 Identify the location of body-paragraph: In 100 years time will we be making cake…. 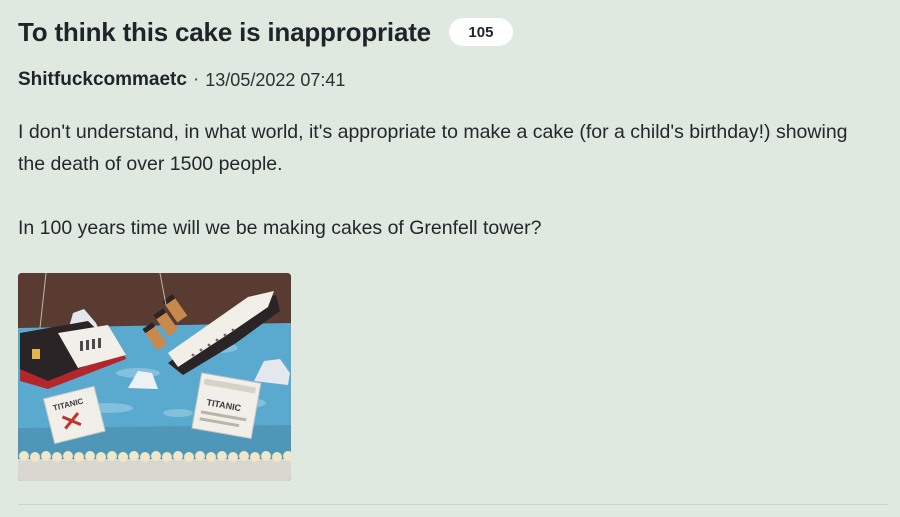
(280, 228).